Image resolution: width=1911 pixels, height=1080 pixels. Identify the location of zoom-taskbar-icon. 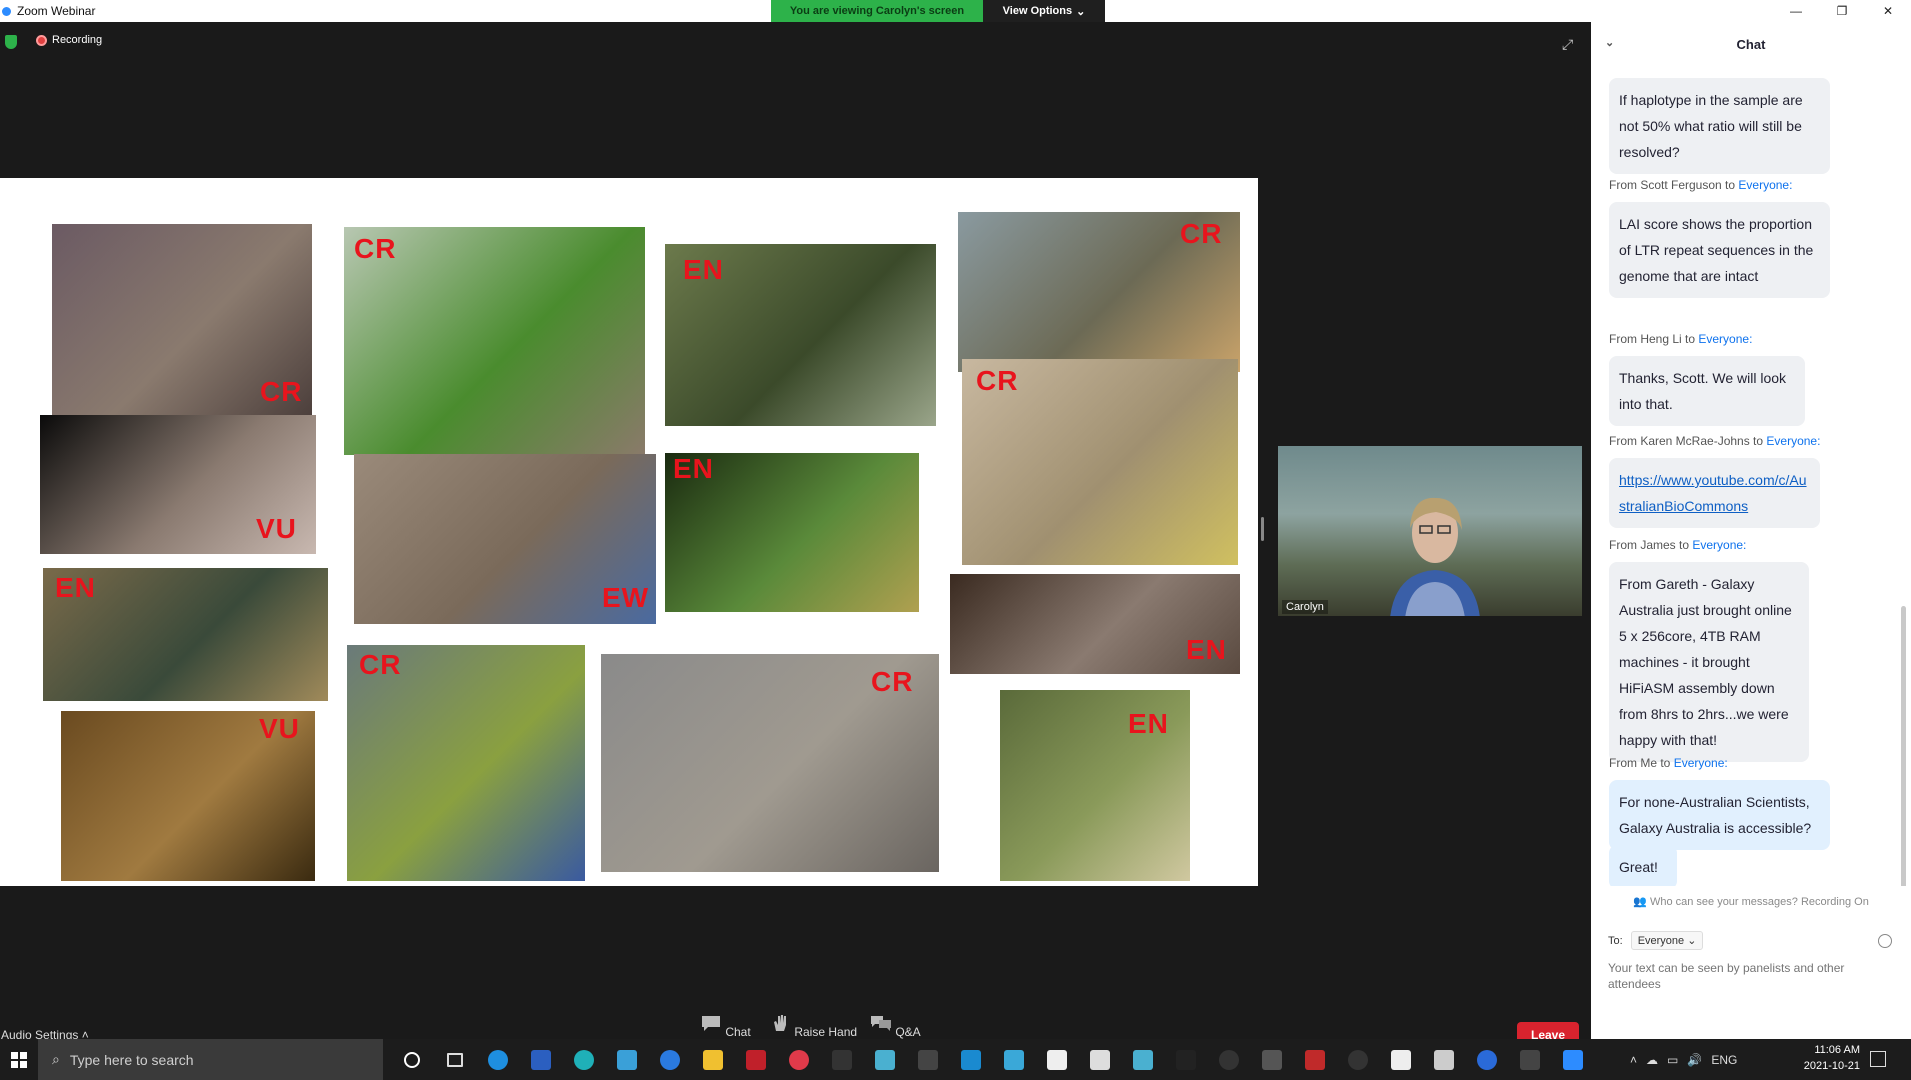
(1572, 1059).